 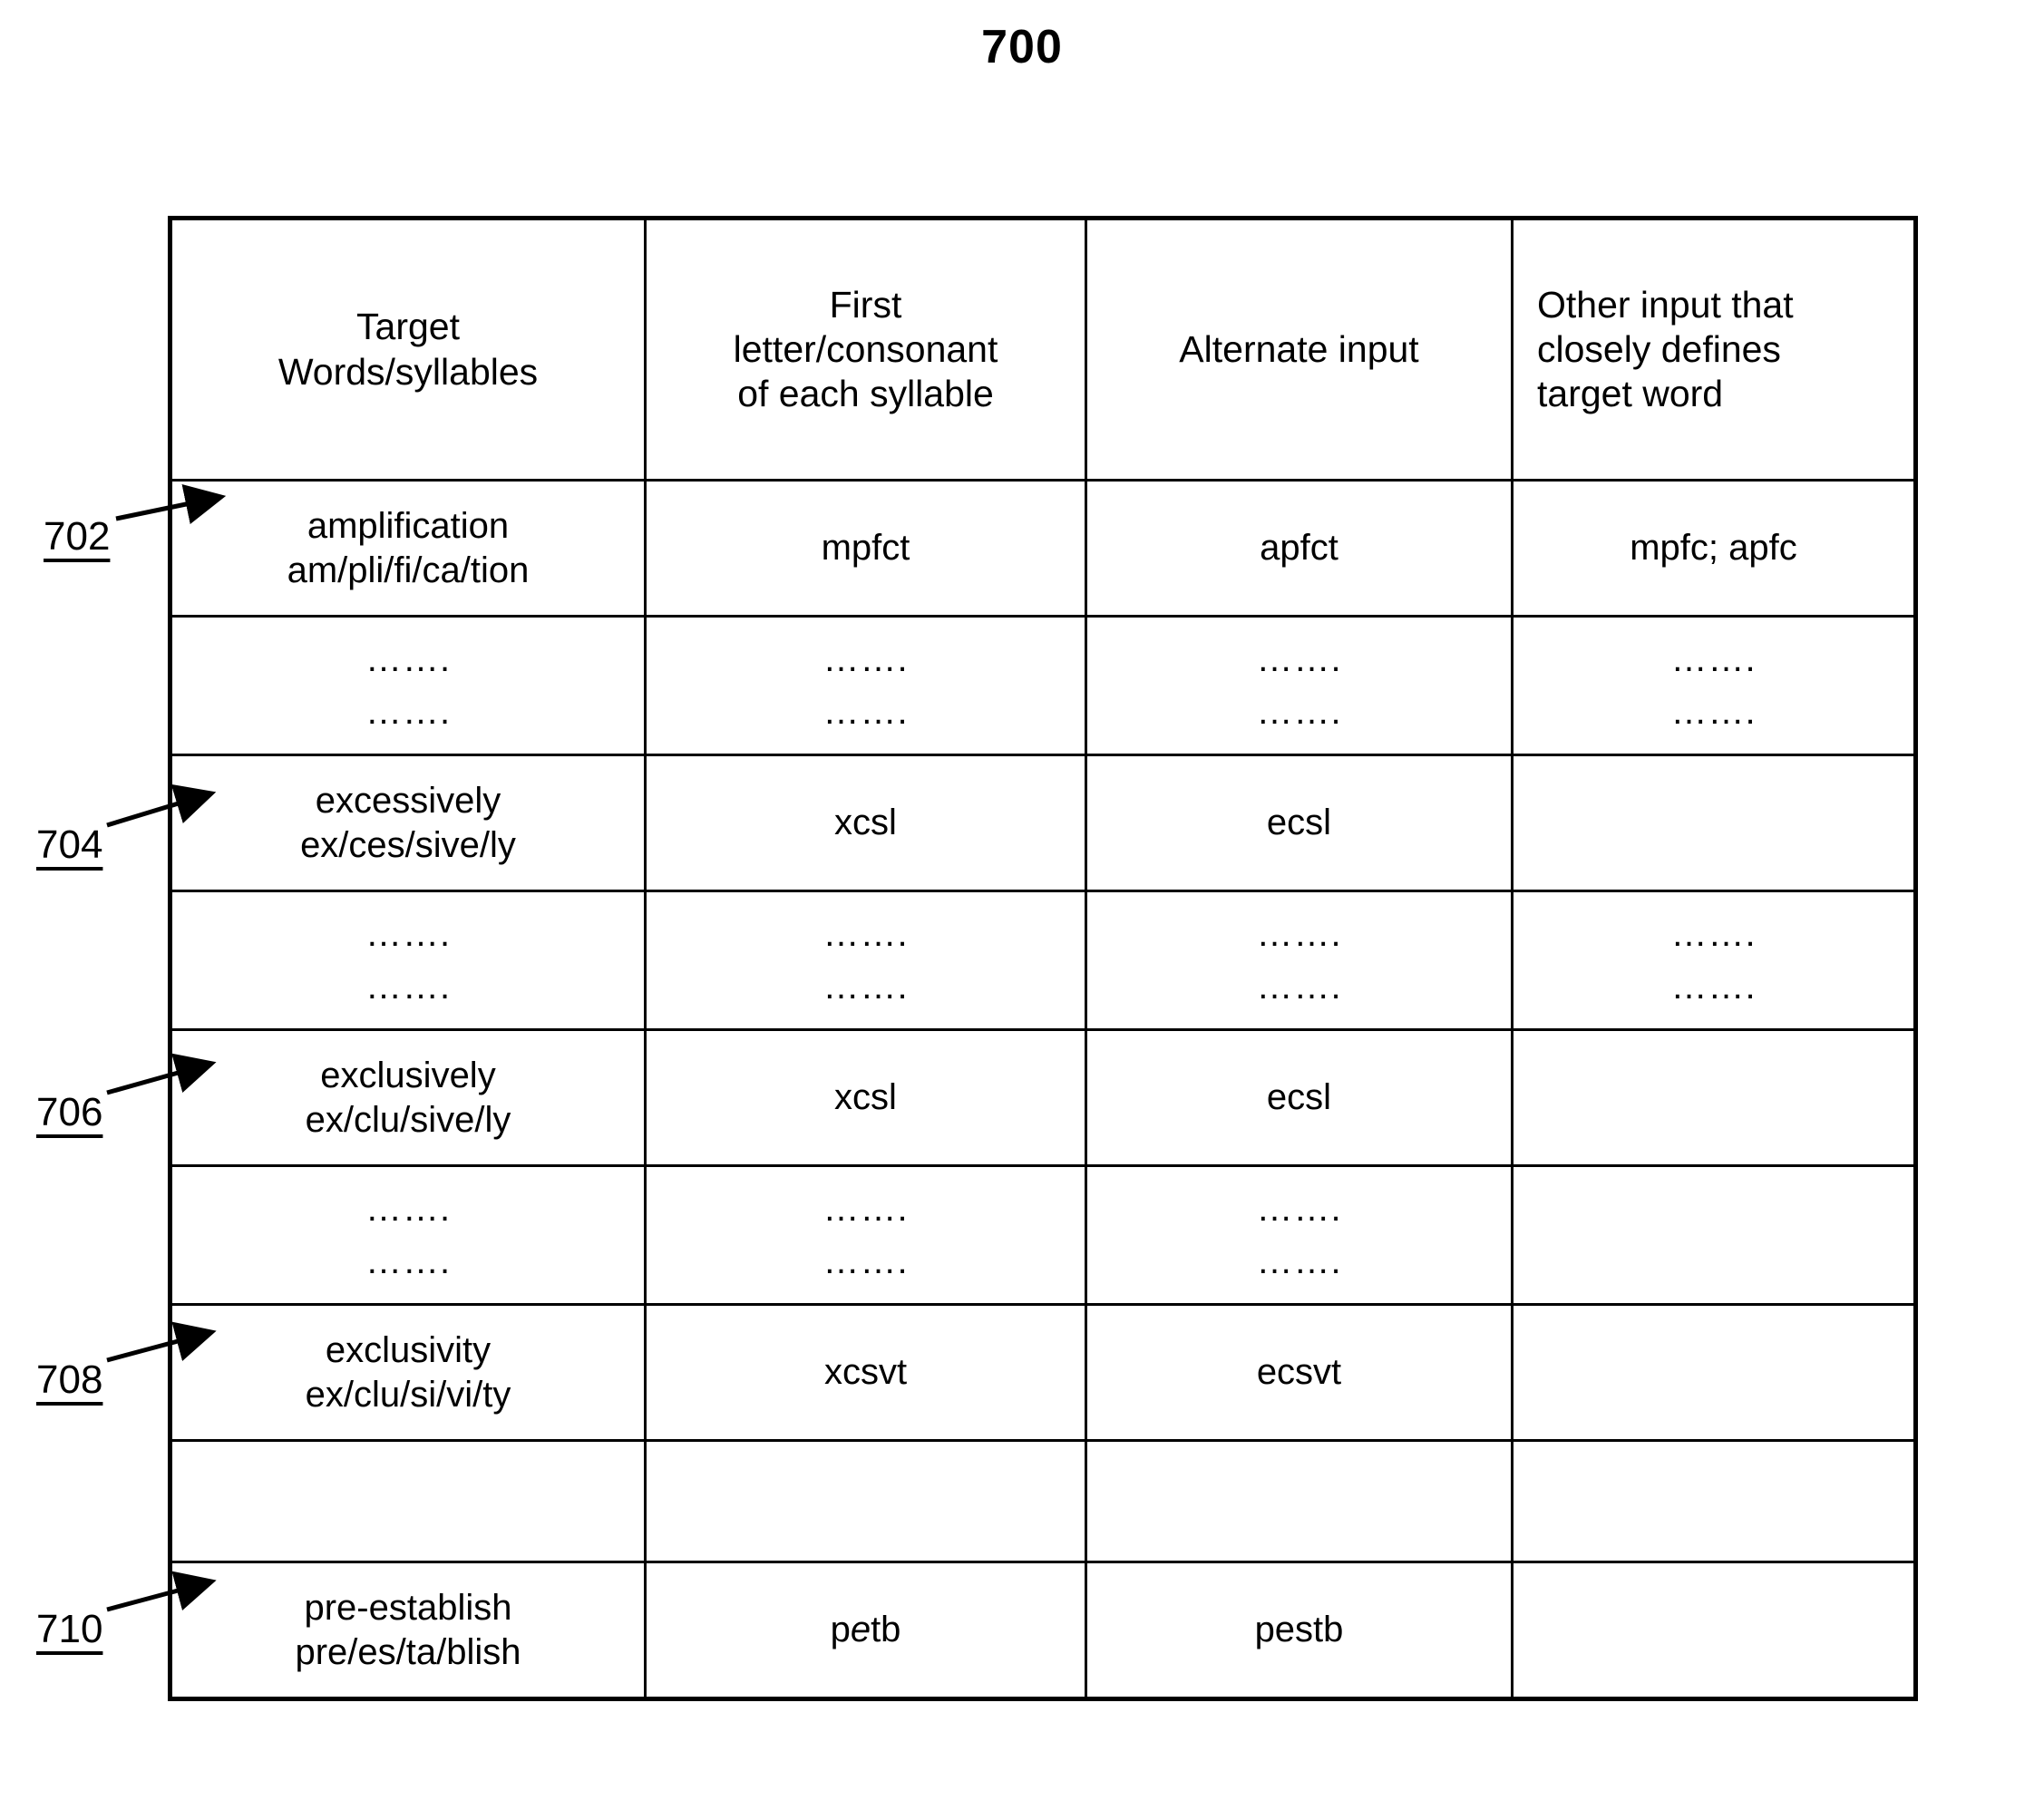 What do you see at coordinates (1714, 1235) in the screenshot?
I see `cell-ellipsis-empty` at bounding box center [1714, 1235].